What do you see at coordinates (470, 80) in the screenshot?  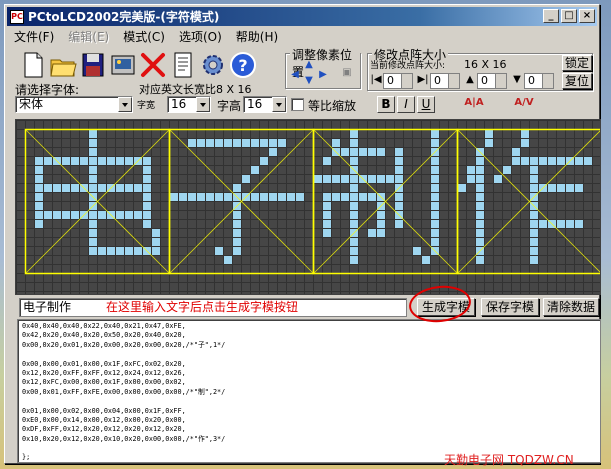 I see `height-decrease-icon: ▲` at bounding box center [470, 80].